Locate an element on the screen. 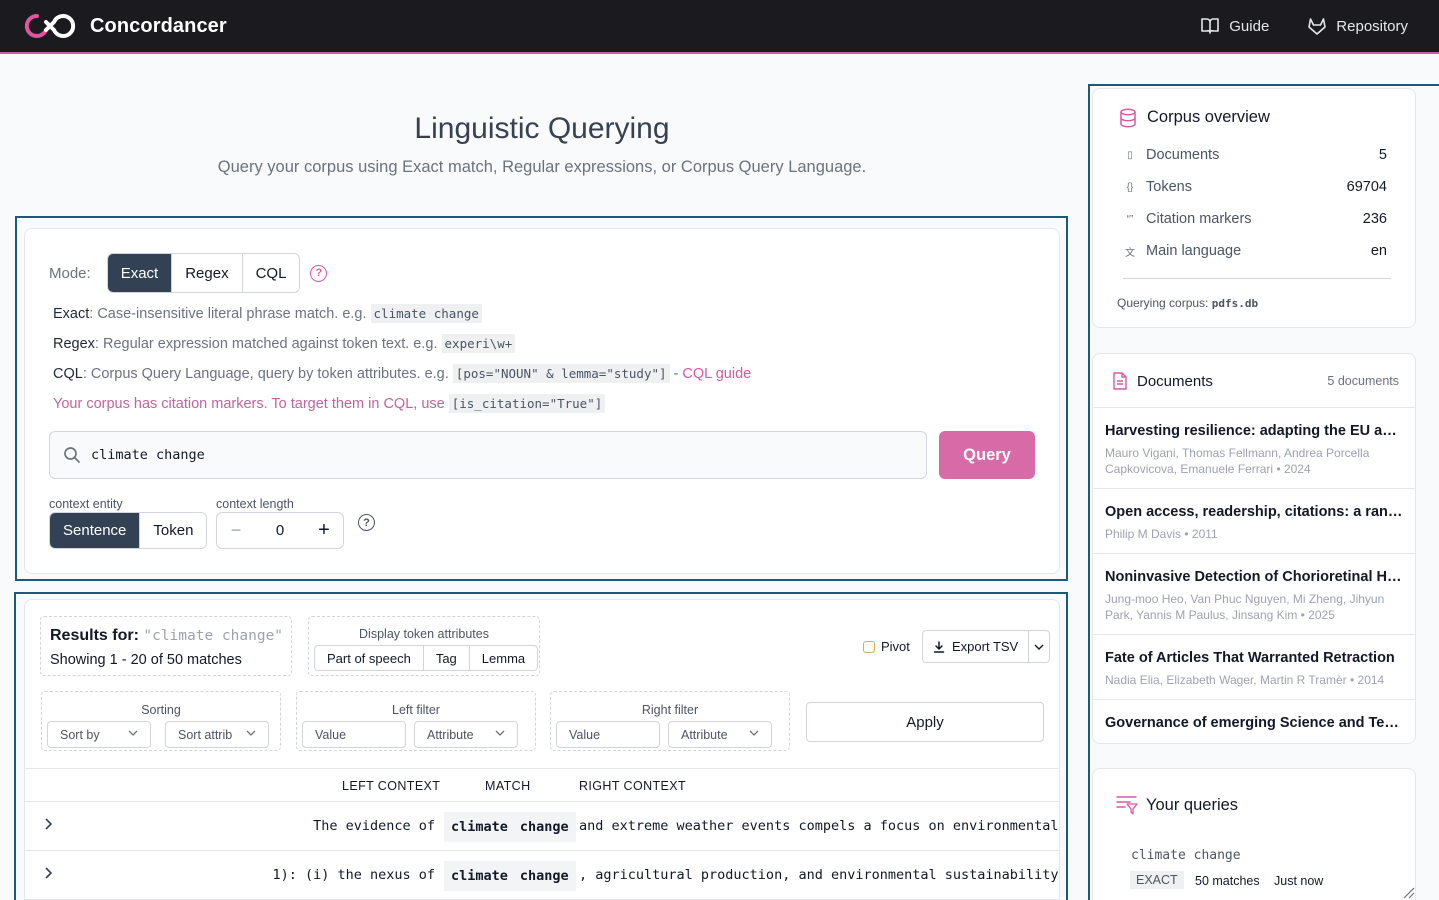 The height and width of the screenshot is (900, 1439). query-button: Query is located at coordinates (987, 455).